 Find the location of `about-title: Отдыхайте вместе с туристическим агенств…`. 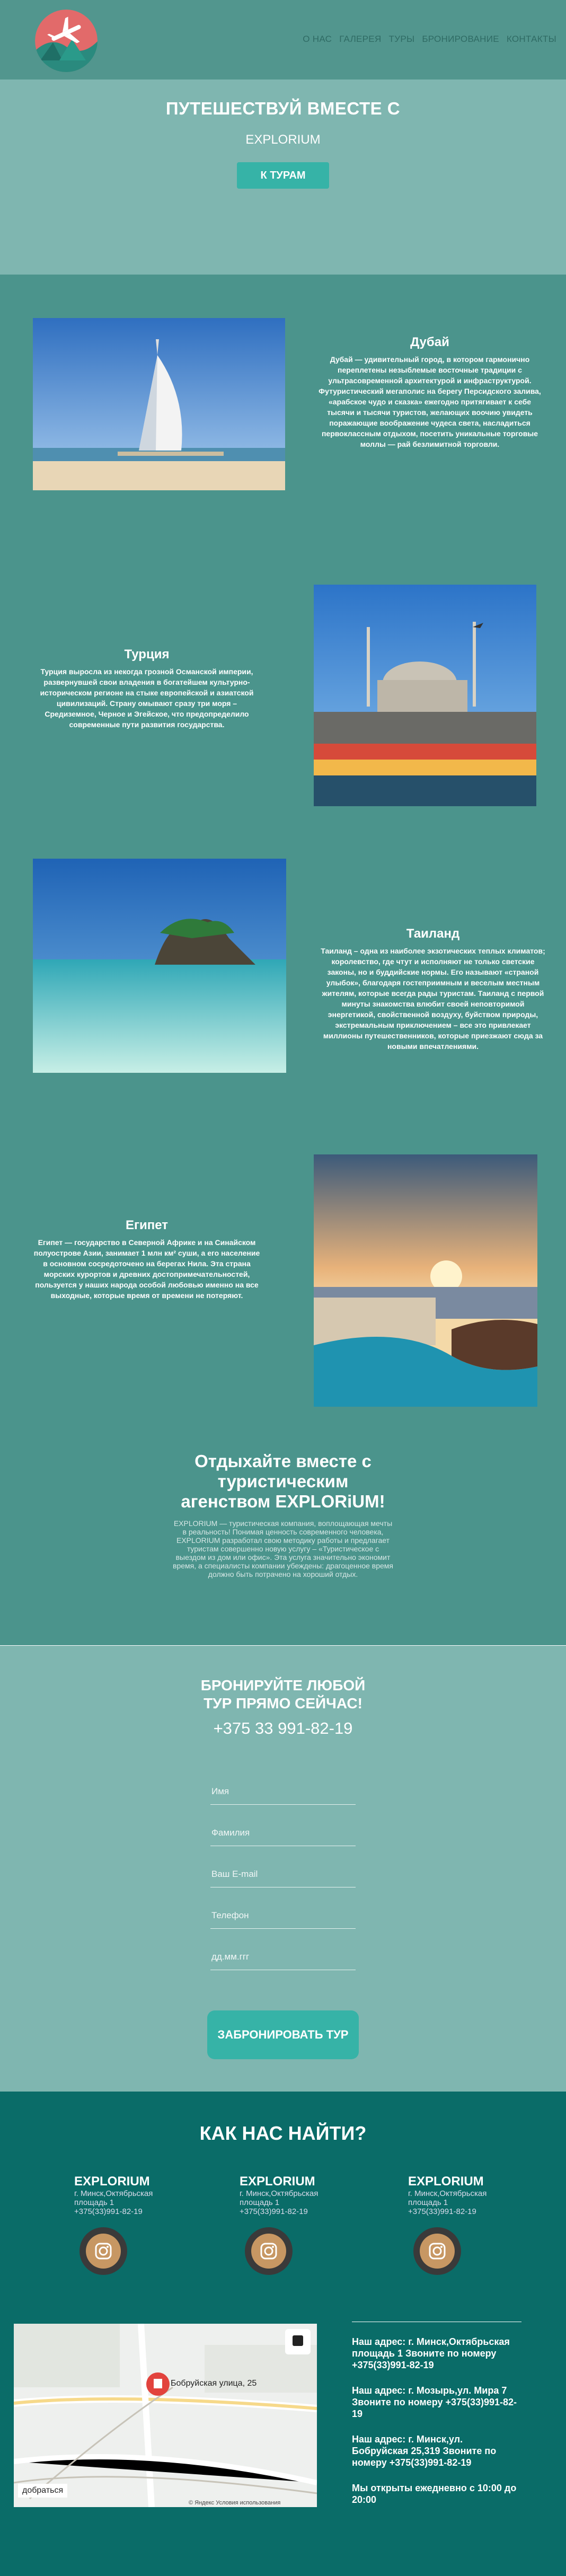

about-title: Отдыхайте вместе с туристическим агенств… is located at coordinates (283, 1481).